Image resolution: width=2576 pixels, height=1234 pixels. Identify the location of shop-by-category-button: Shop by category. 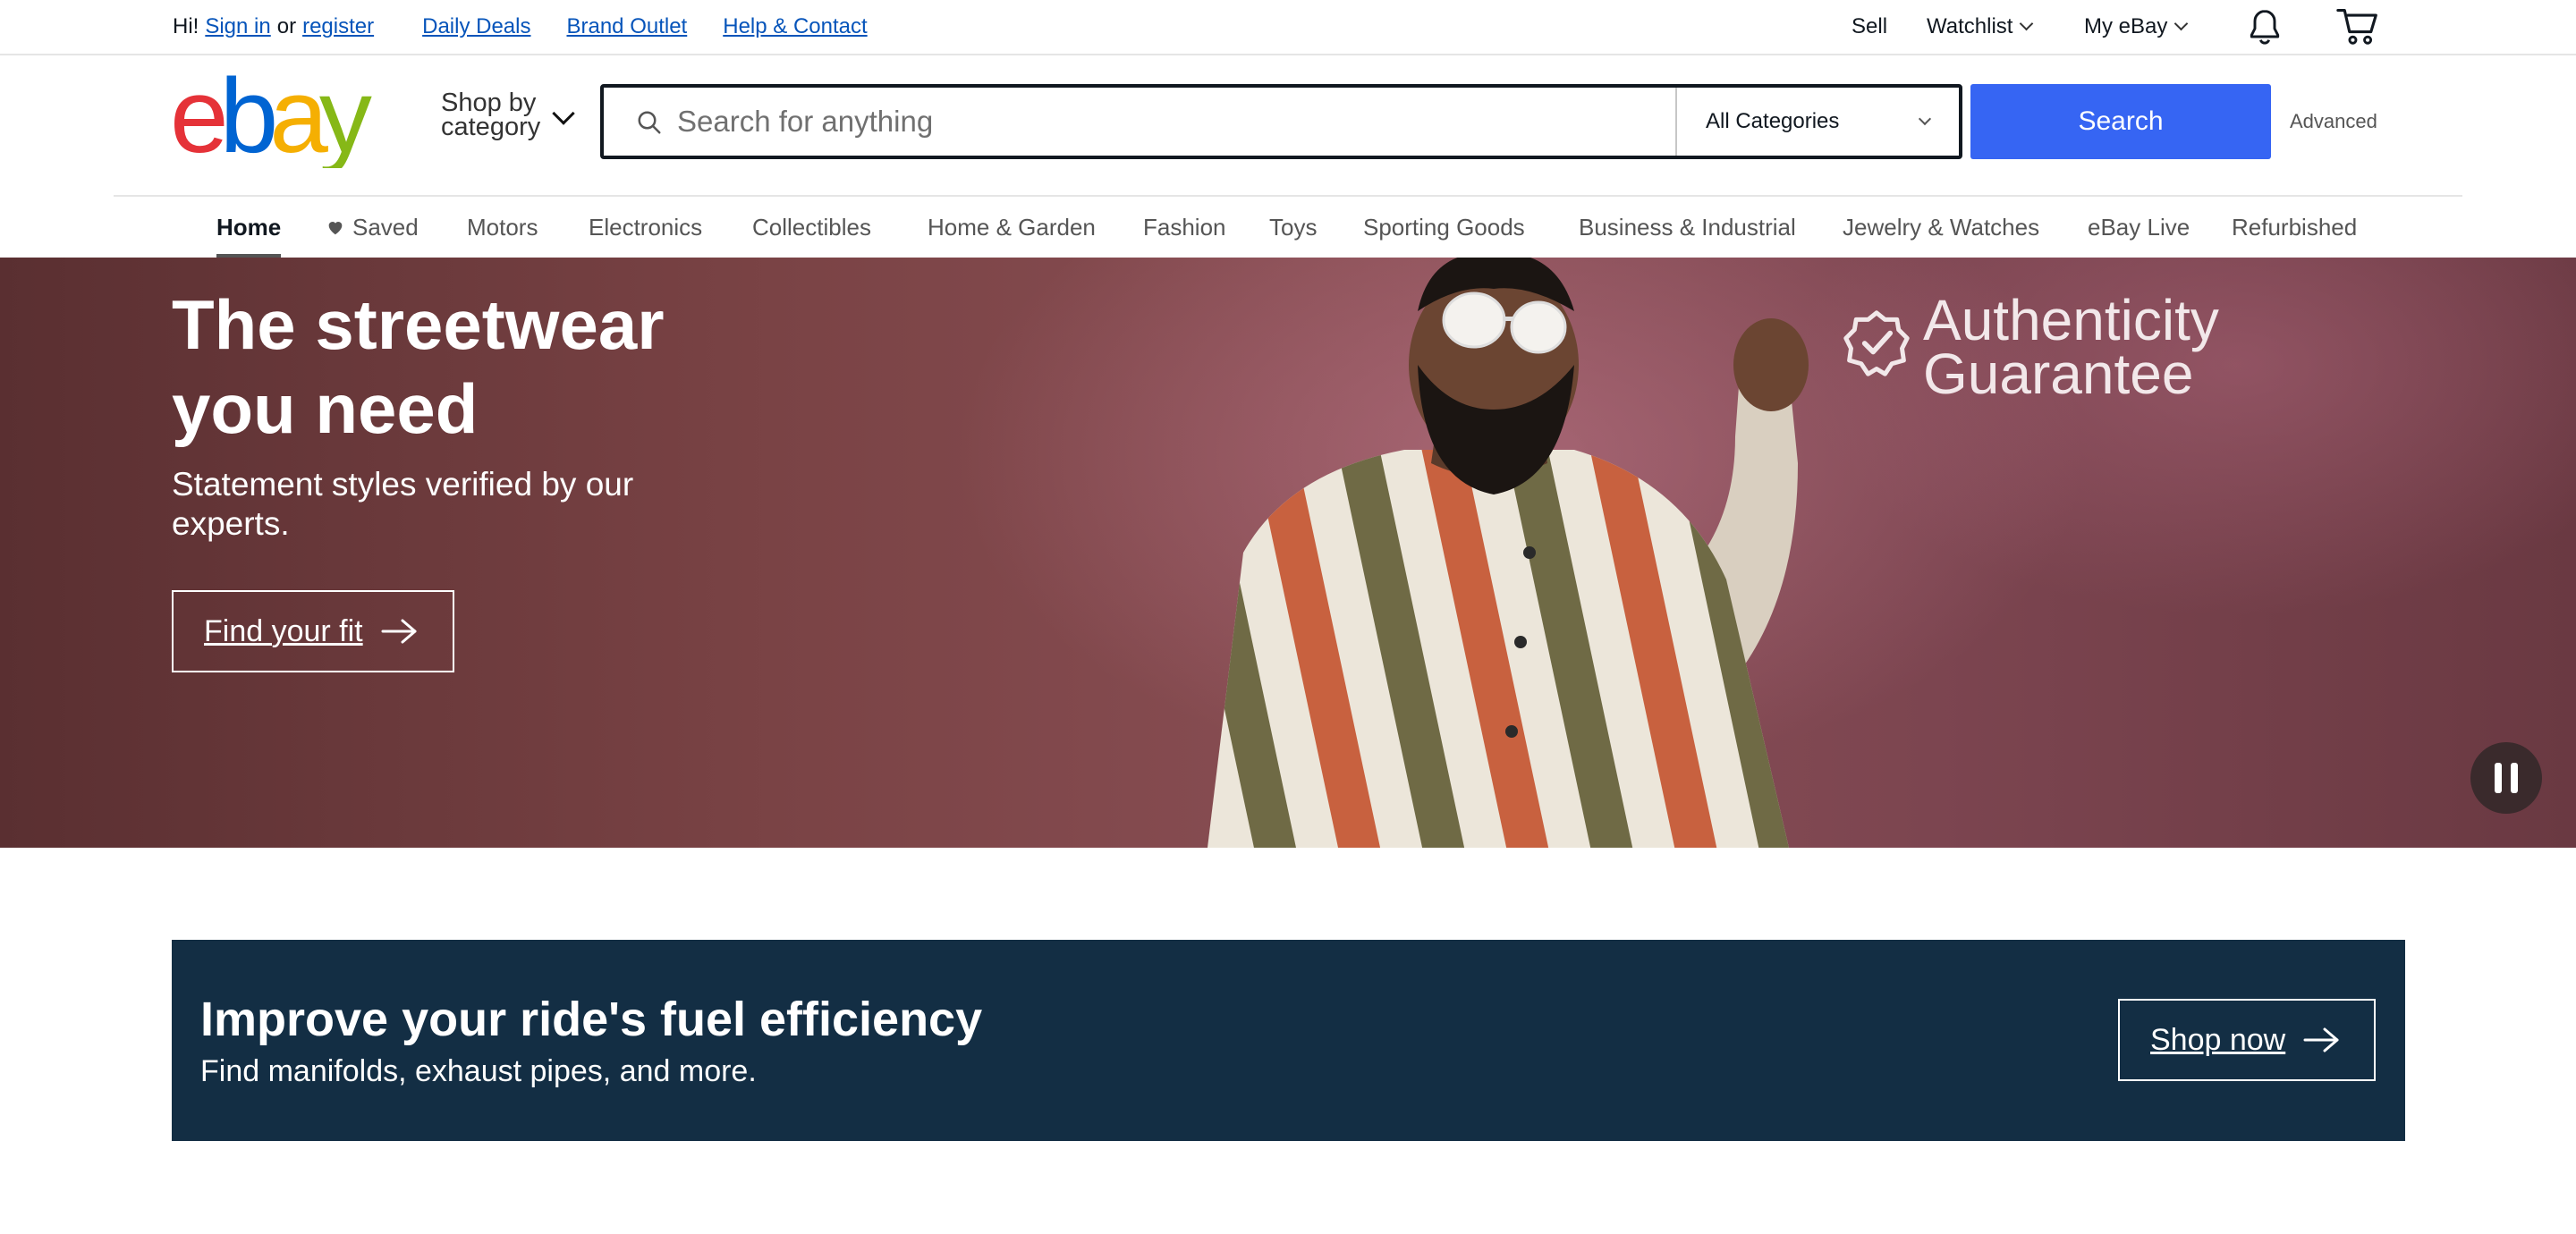
(512, 119).